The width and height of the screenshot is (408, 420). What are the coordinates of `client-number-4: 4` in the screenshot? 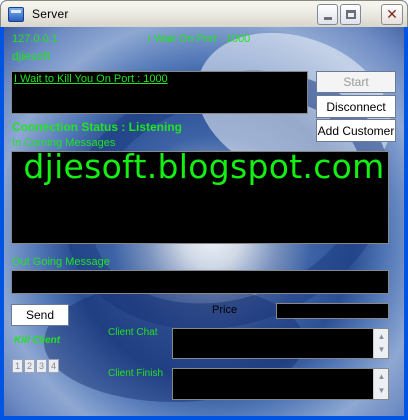 It's located at (53, 366).